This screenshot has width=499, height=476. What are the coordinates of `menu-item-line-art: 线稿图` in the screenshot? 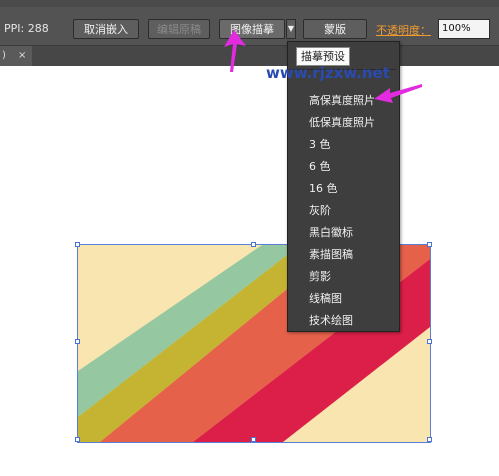 It's located at (325, 299).